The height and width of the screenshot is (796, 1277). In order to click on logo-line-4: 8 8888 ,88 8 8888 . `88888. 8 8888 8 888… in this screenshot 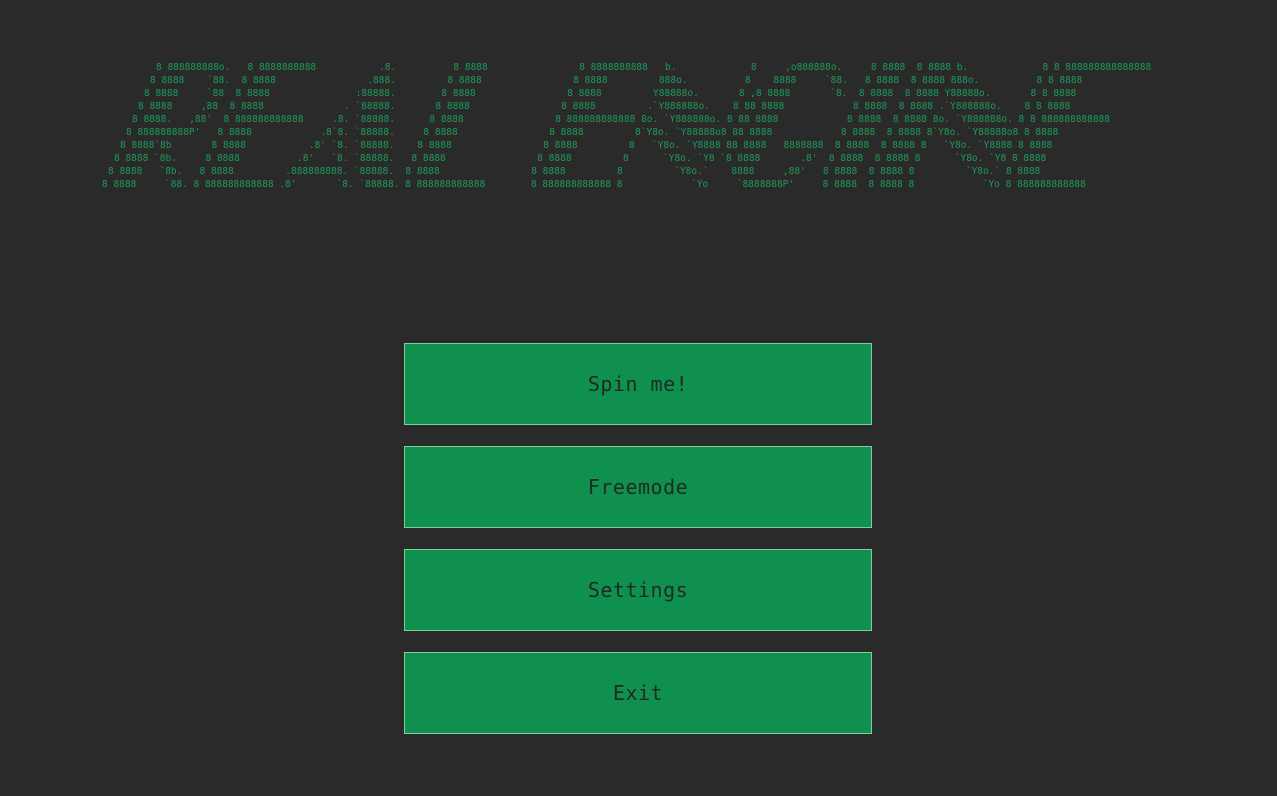, I will do `click(604, 106)`.